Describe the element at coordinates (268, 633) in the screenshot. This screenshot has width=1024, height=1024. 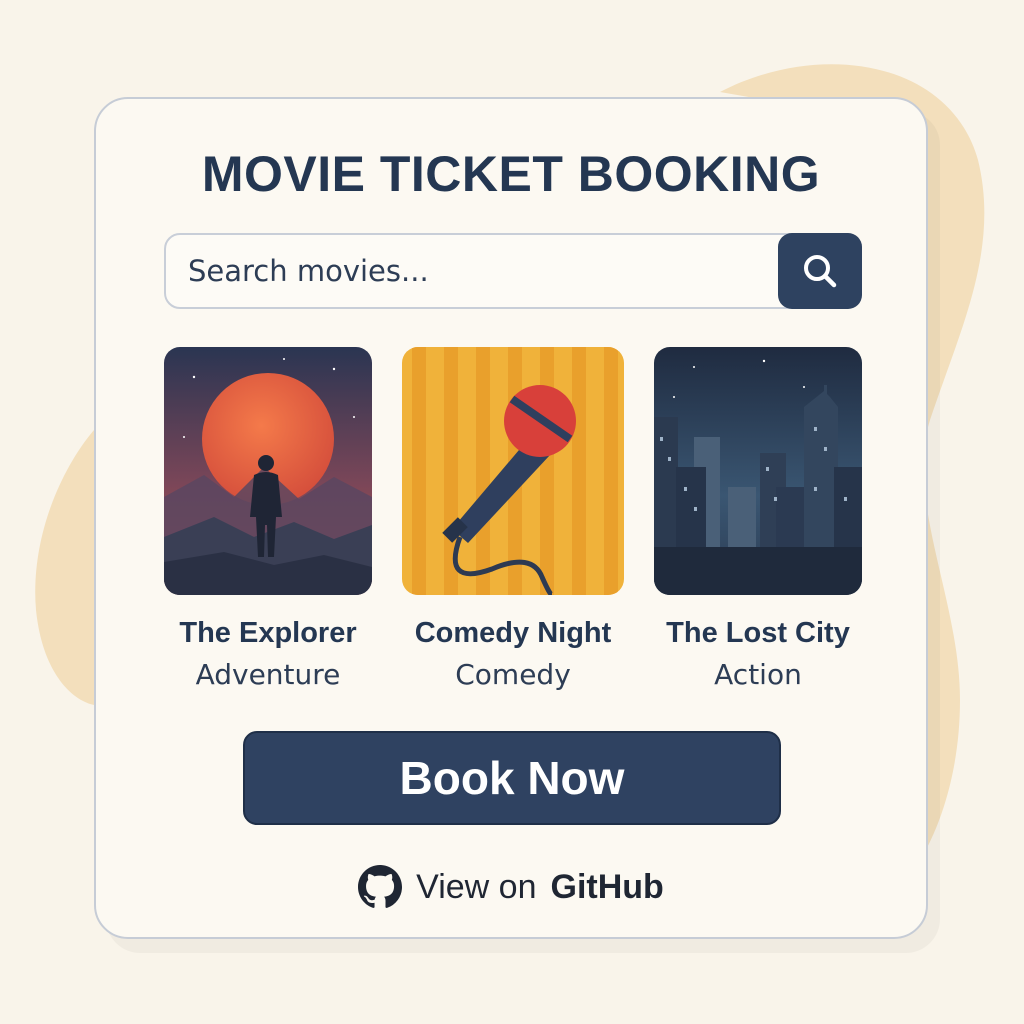
I see `movie-title: The Explorer` at that location.